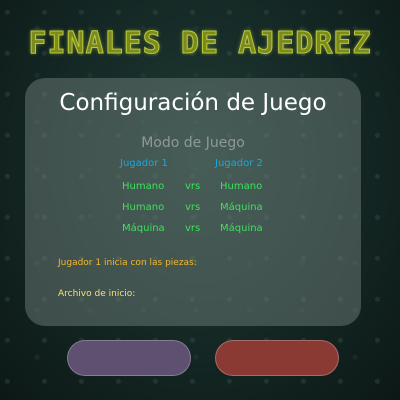 The image size is (400, 400). What do you see at coordinates (193, 143) in the screenshot?
I see `mode-title: Modo de Juego` at bounding box center [193, 143].